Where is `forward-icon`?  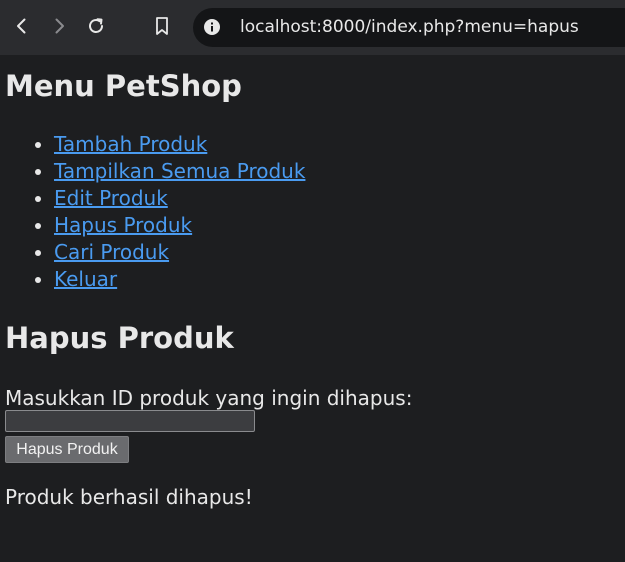
forward-icon is located at coordinates (59, 26).